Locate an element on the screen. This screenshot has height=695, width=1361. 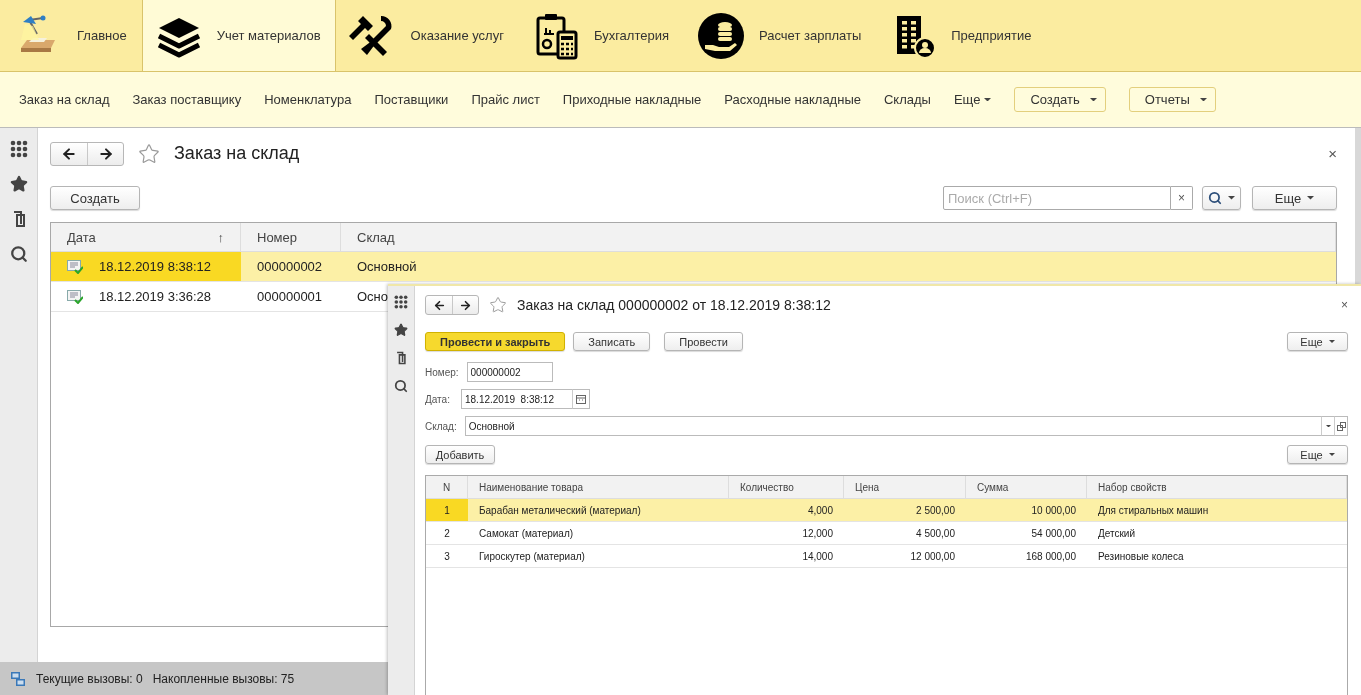
open-icon is located at coordinates (1341, 426).